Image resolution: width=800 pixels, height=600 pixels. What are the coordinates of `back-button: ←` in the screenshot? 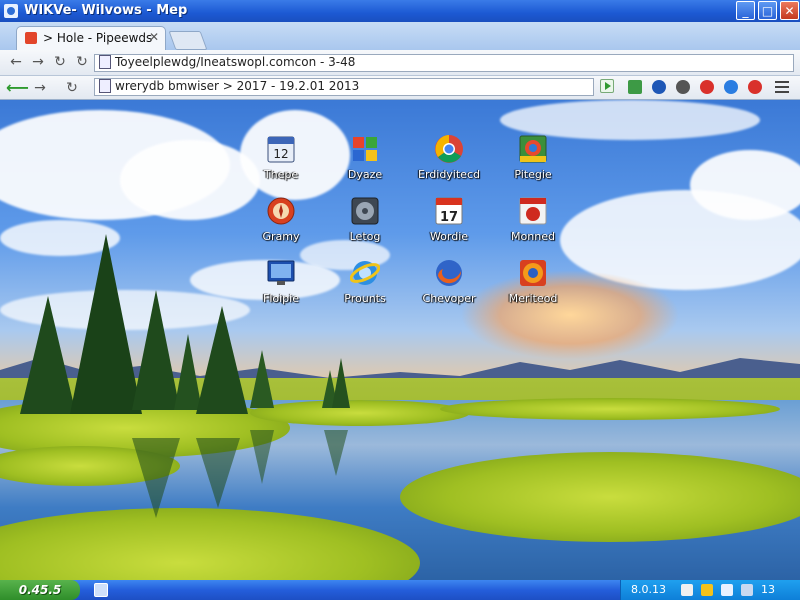 It's located at (16, 62).